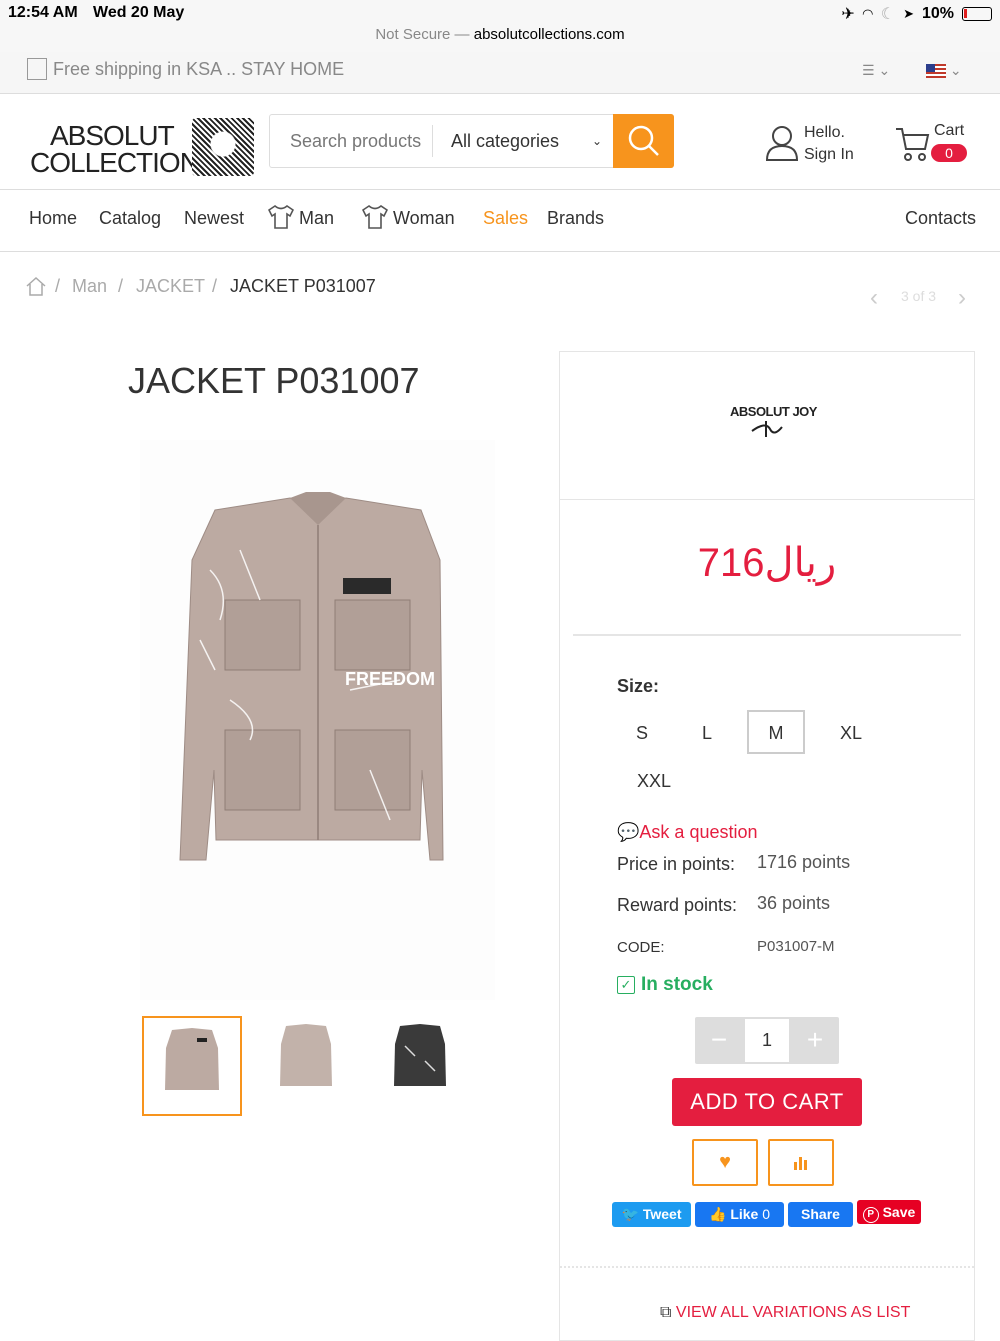 The height and width of the screenshot is (1341, 1000). What do you see at coordinates (666, 1312) in the screenshot?
I see `copy-icon: ⧉` at bounding box center [666, 1312].